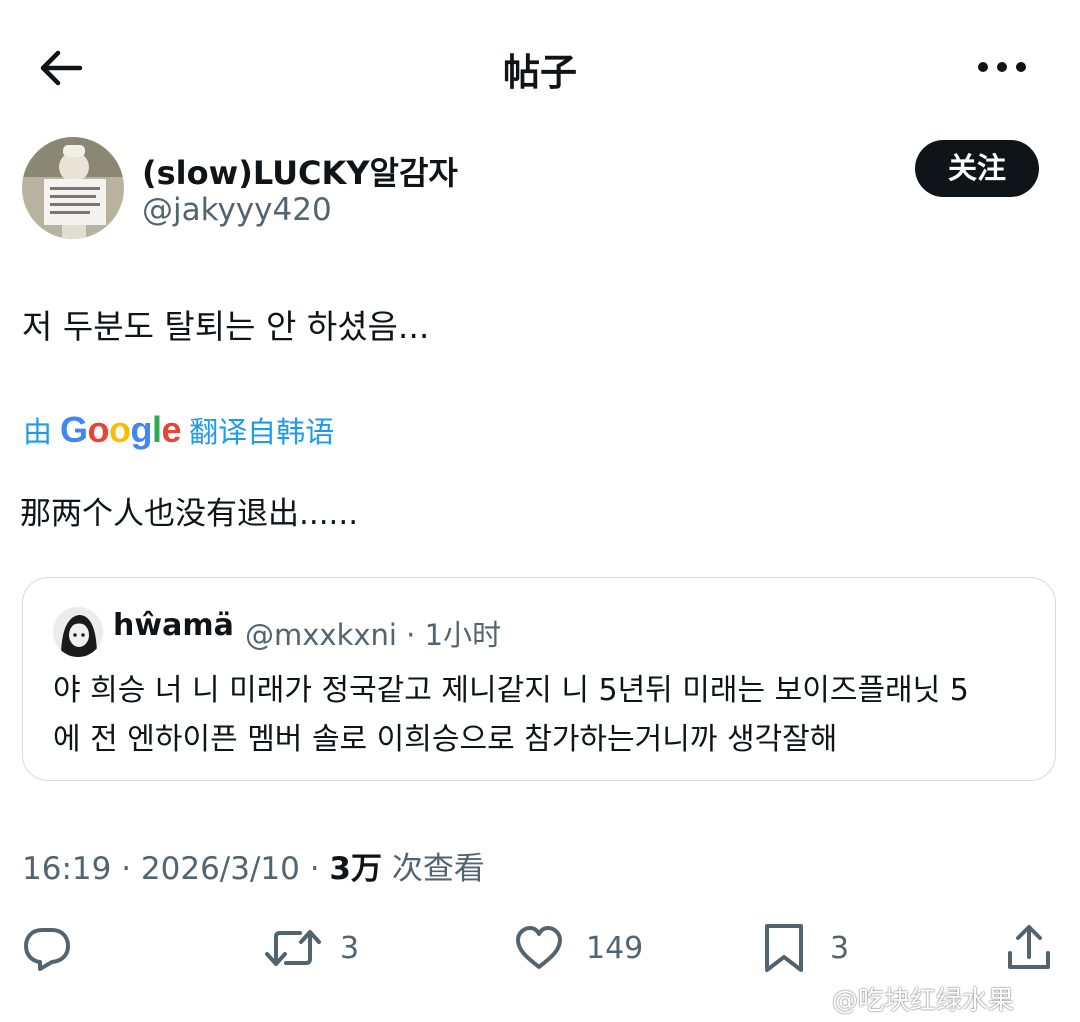 The height and width of the screenshot is (1022, 1080). Describe the element at coordinates (220, 869) in the screenshot. I see `post-date: 2026/3/10` at that location.